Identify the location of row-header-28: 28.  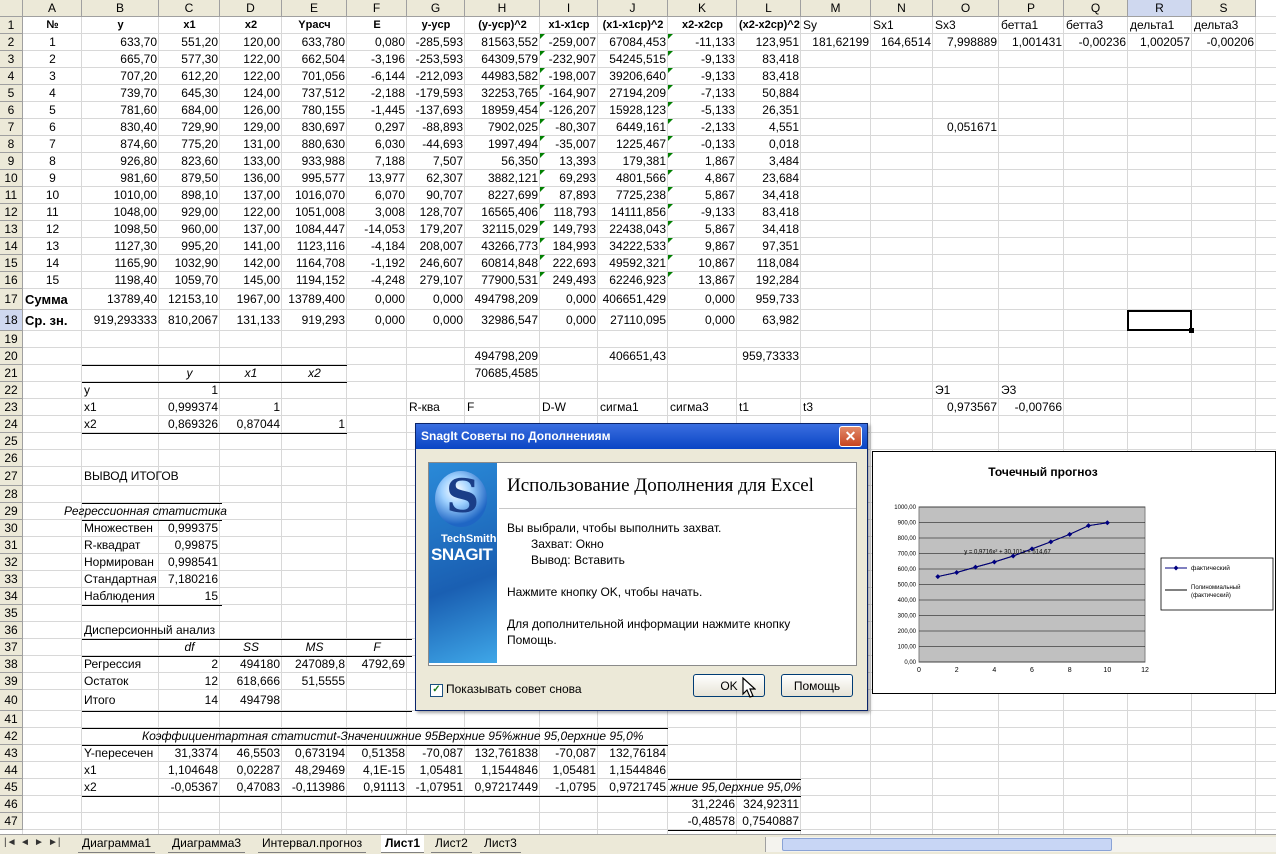
(11, 494).